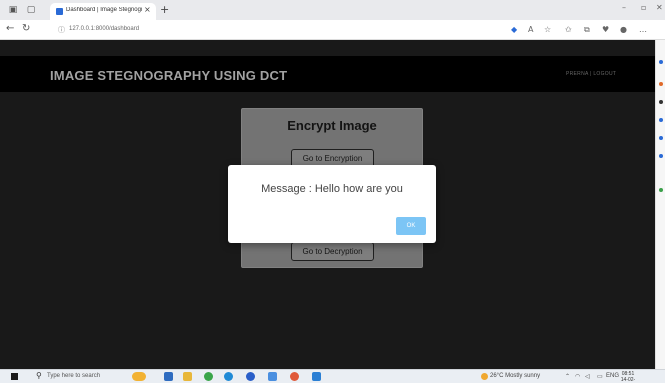 This screenshot has width=665, height=383. I want to click on tab-title: Dashboard | Image Stegnograph, so click(104, 10).